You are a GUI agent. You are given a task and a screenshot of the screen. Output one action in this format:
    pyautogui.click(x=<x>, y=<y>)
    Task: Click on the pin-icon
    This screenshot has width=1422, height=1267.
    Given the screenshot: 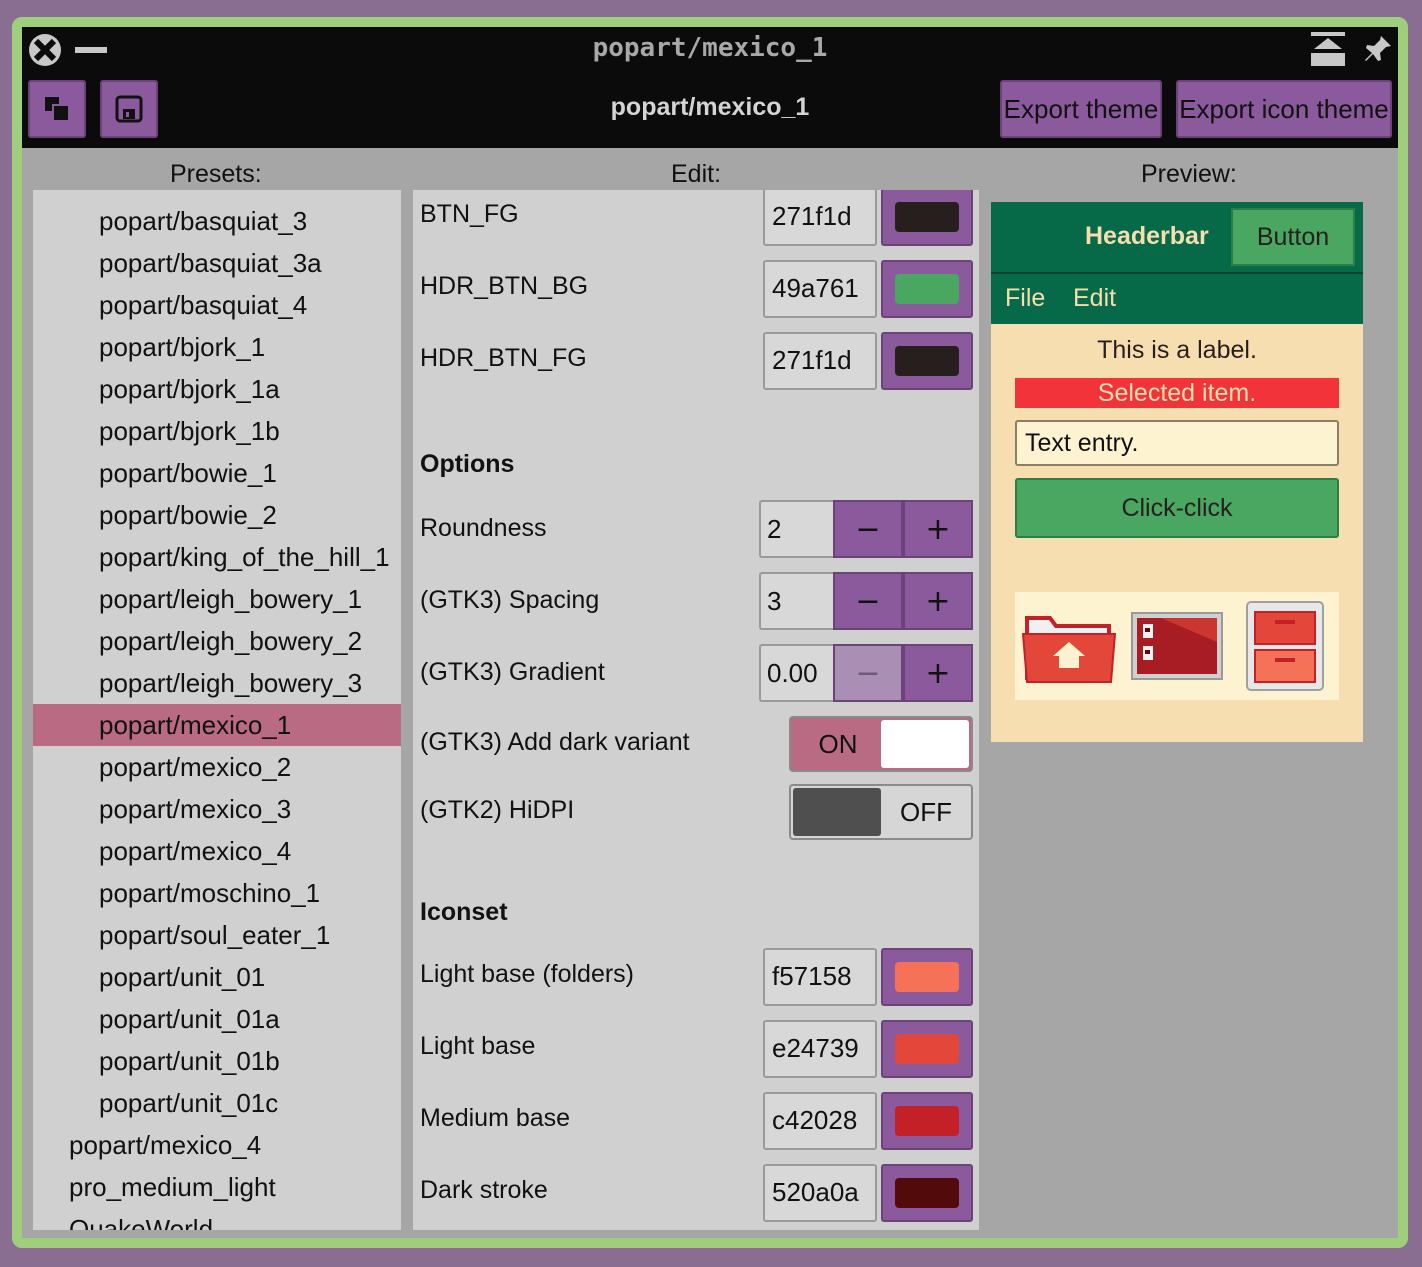 What is the action you would take?
    pyautogui.click(x=1378, y=49)
    